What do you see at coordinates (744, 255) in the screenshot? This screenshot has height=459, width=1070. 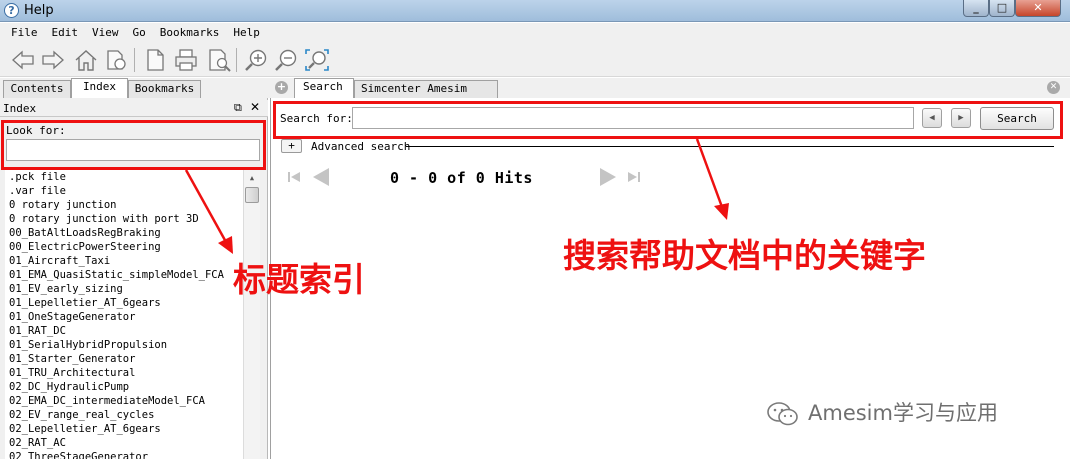 I see `search-annotation-label: 搜索帮助文档中的关键字` at bounding box center [744, 255].